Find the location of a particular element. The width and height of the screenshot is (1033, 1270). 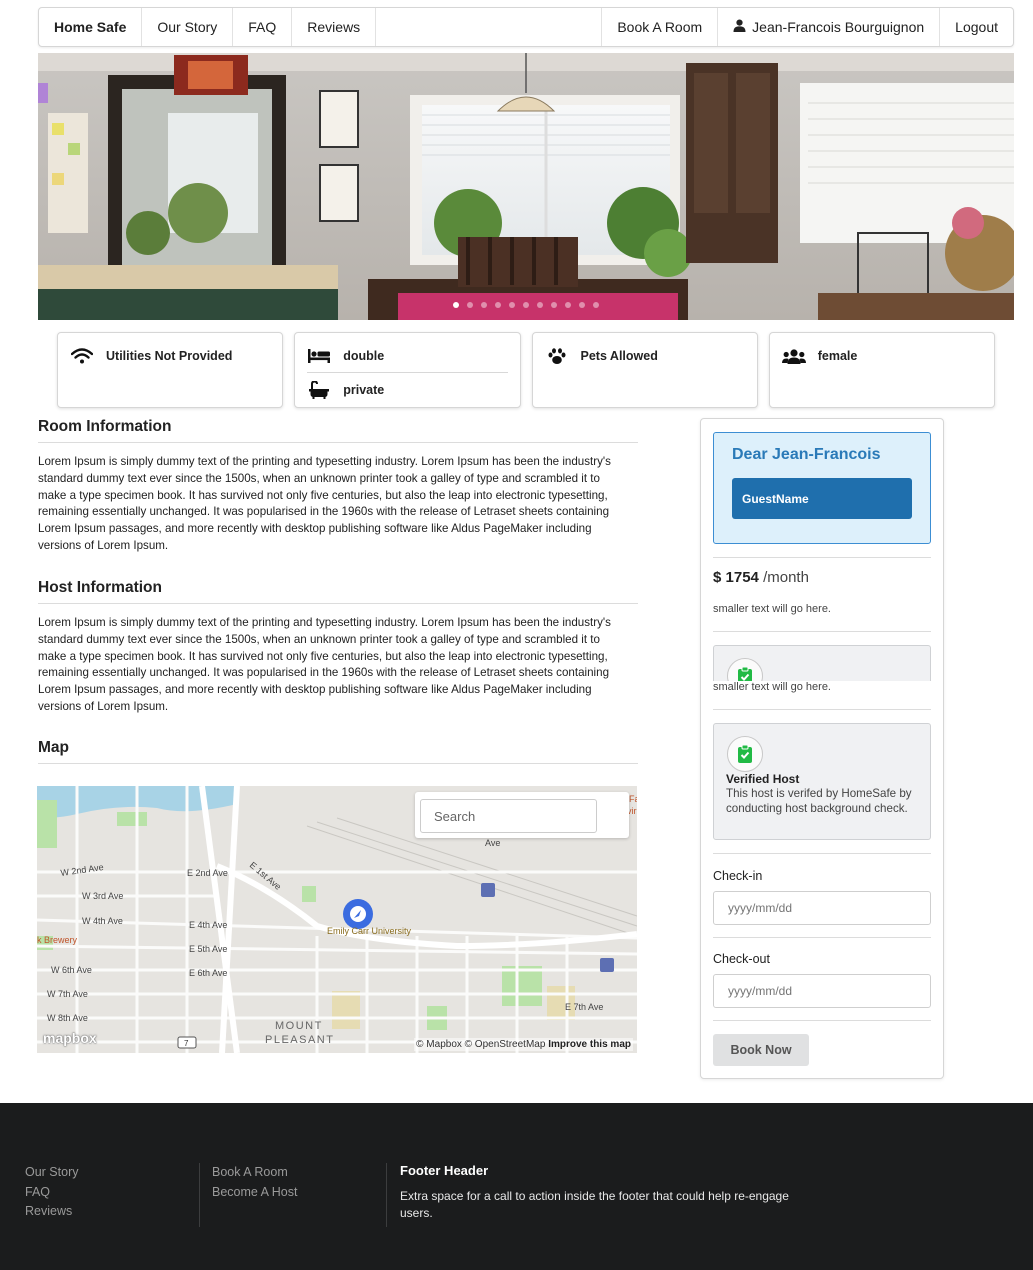

checkin-date-input is located at coordinates (822, 908).